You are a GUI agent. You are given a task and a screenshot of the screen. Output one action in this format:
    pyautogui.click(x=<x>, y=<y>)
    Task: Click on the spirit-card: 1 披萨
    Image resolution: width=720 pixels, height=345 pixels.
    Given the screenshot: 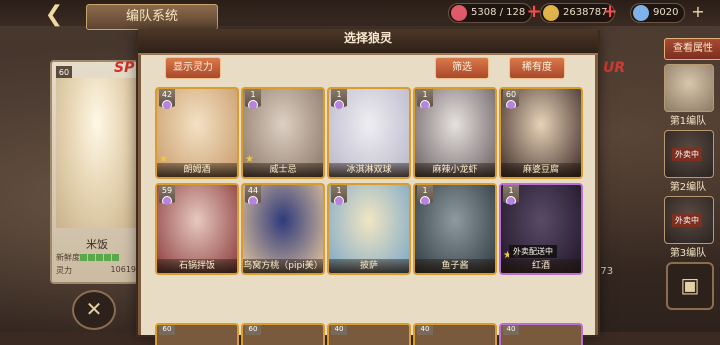 What is the action you would take?
    pyautogui.click(x=369, y=229)
    